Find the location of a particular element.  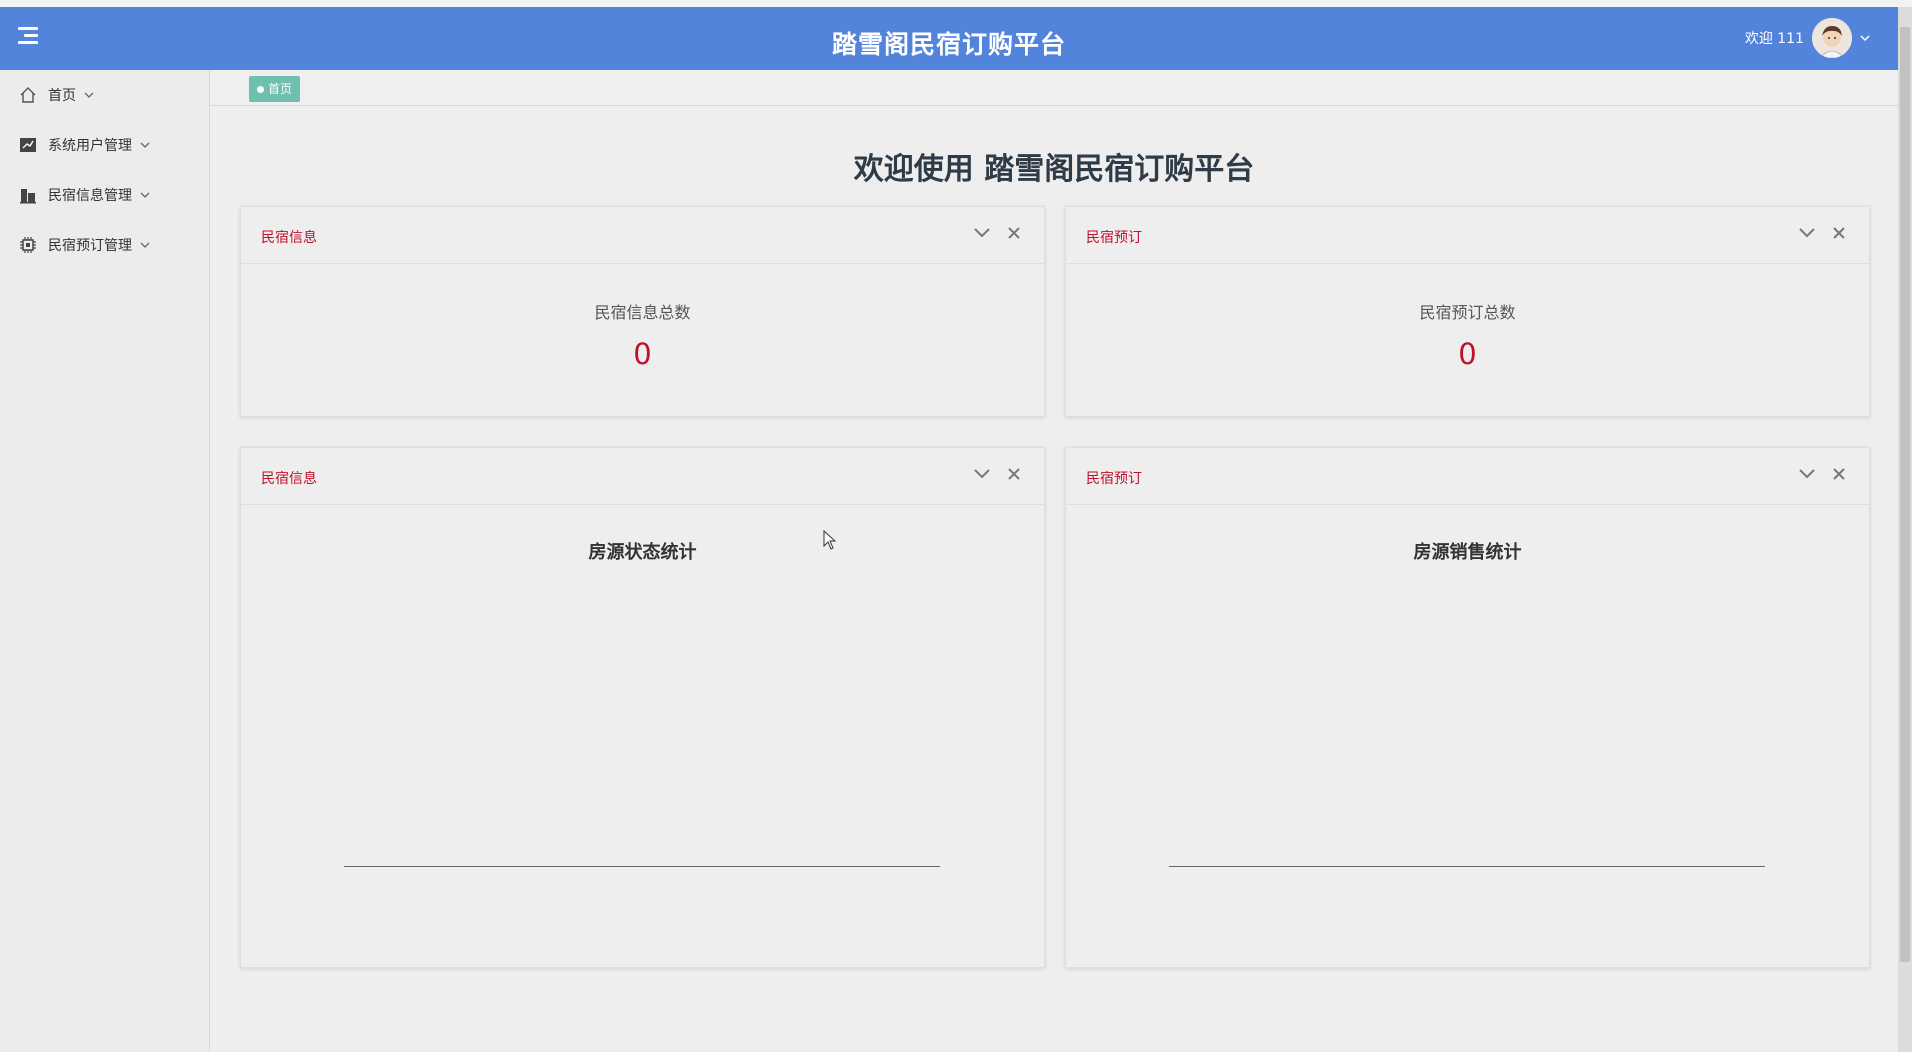

sidebar-item-homestay-info: 民宿信息管理 is located at coordinates (104, 195).